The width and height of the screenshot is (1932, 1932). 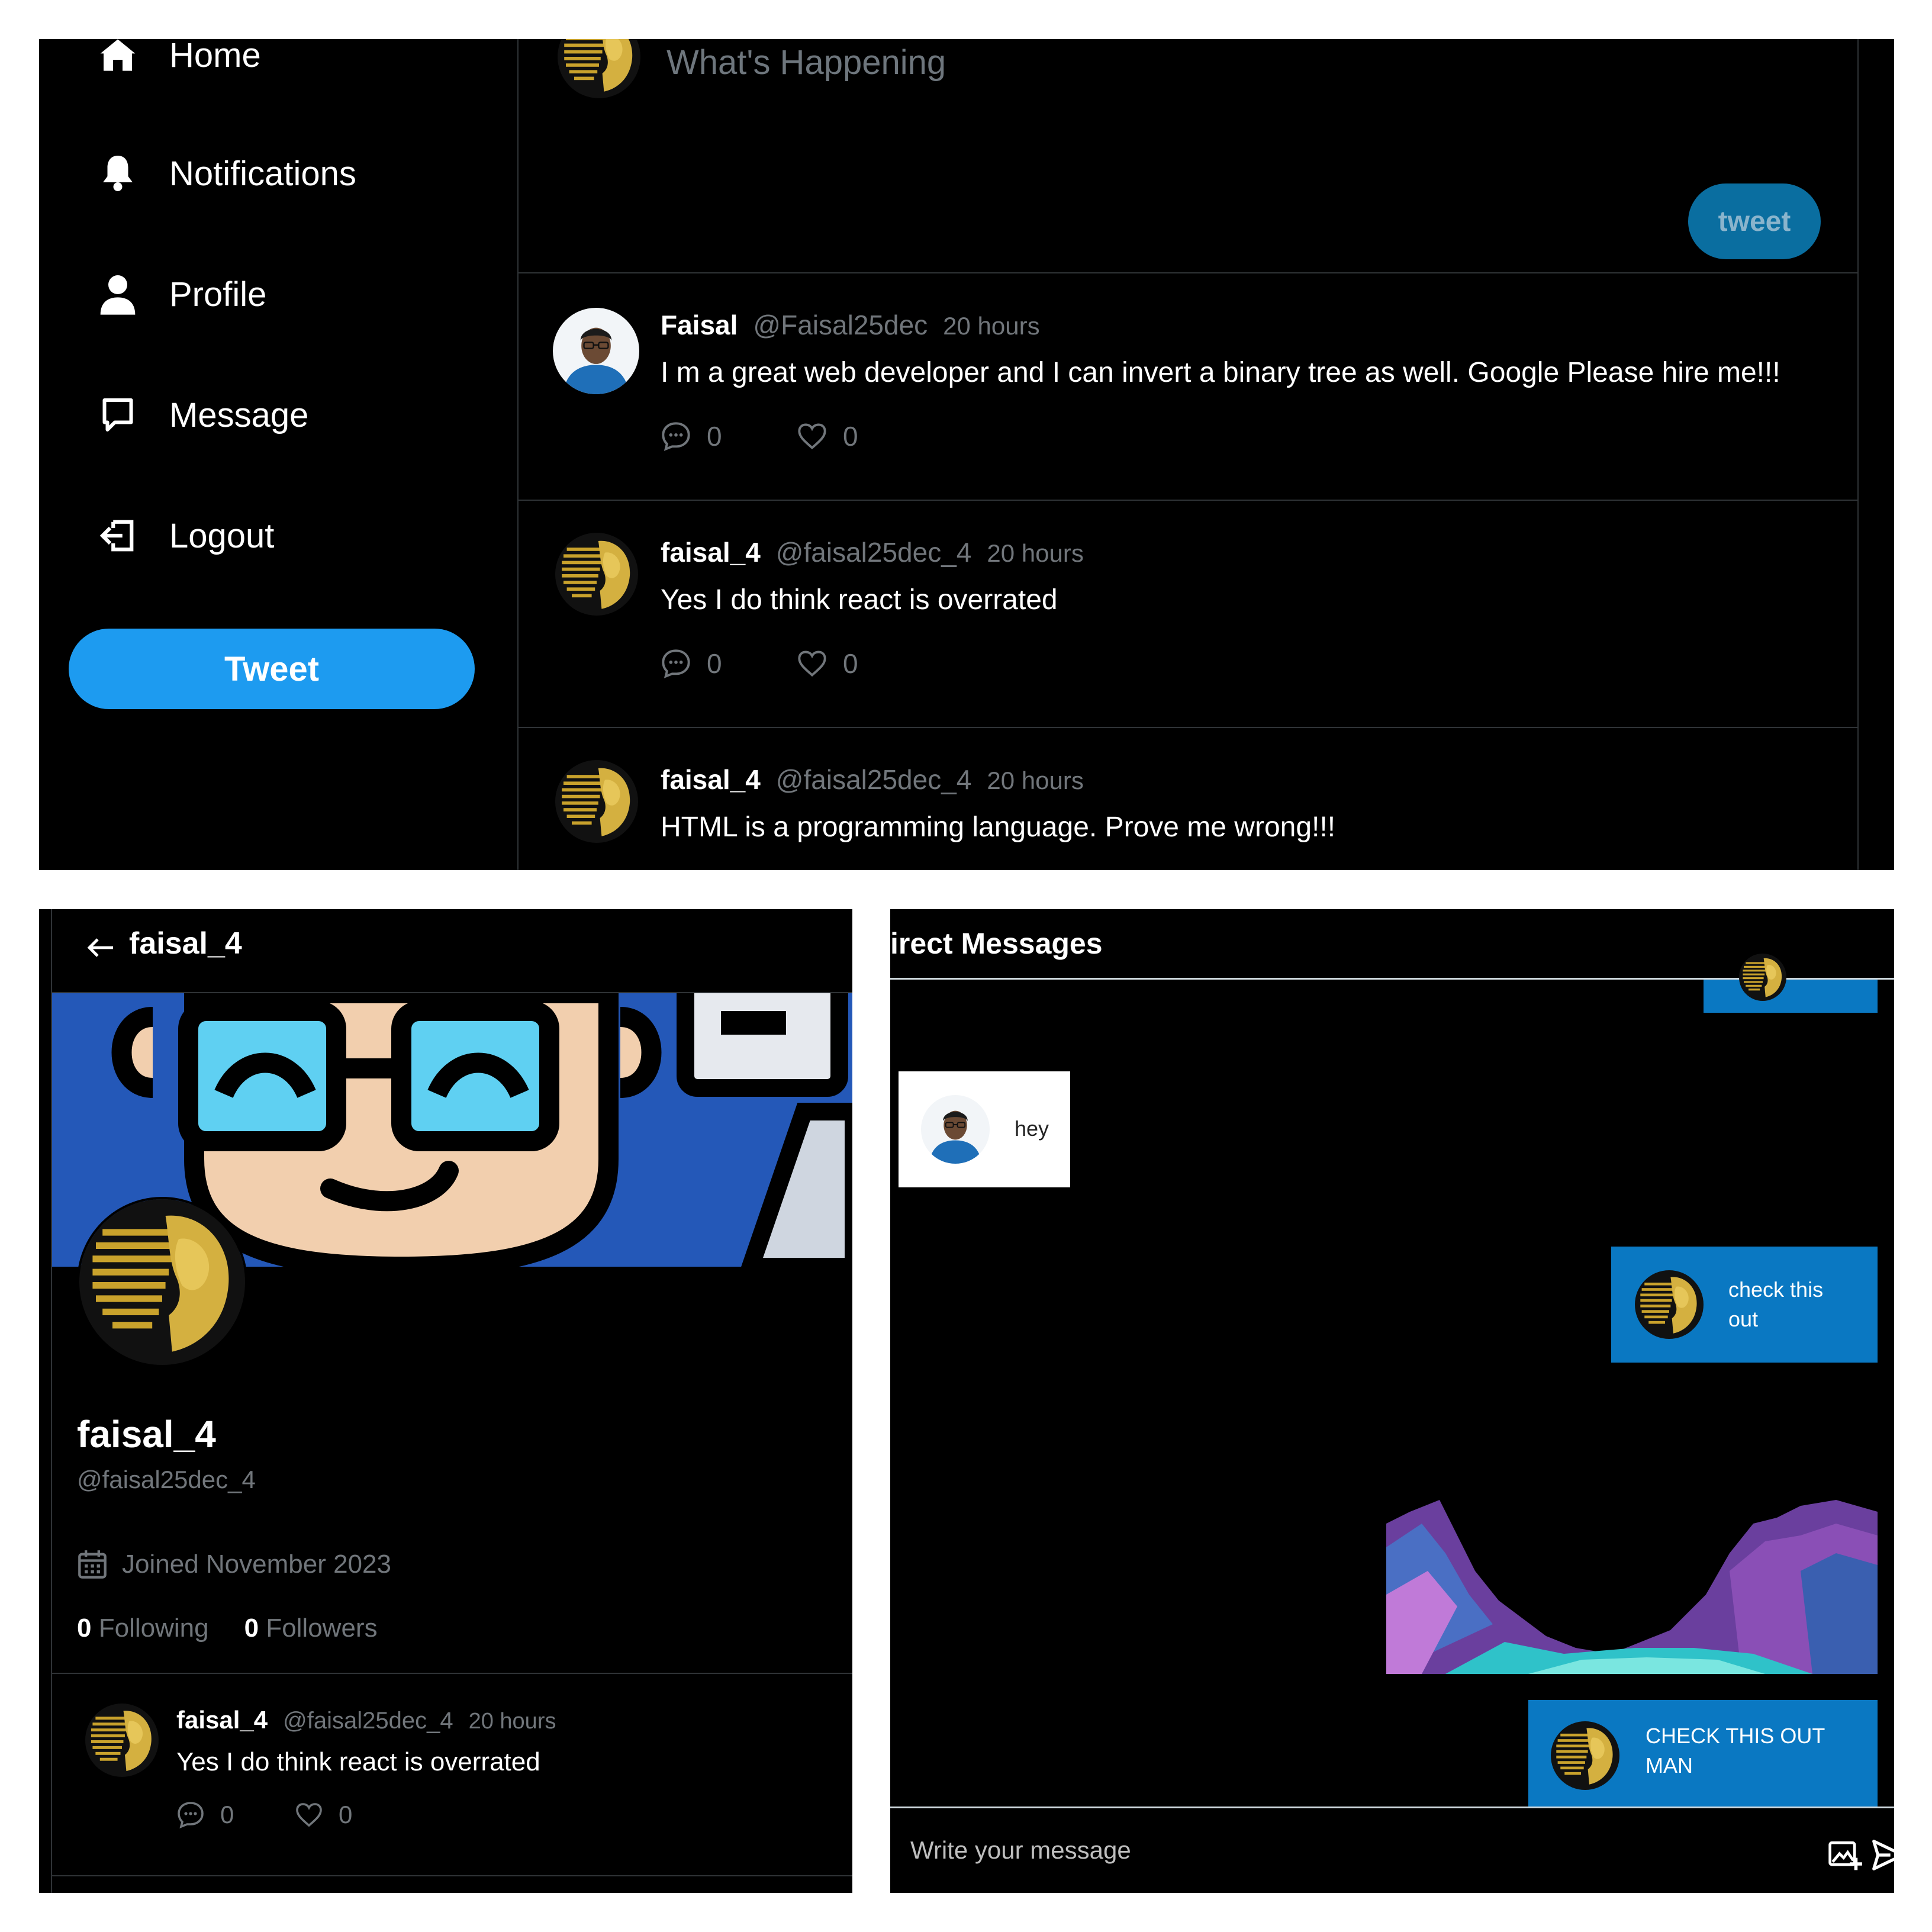 I want to click on message-input, so click(x=1324, y=1851).